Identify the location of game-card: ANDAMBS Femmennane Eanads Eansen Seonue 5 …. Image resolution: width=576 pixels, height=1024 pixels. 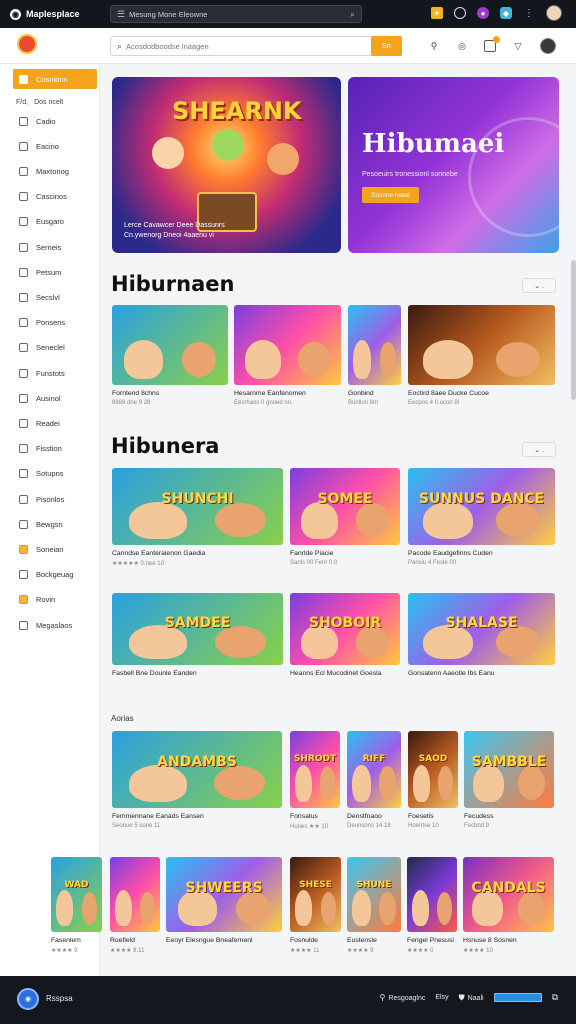
(197, 780).